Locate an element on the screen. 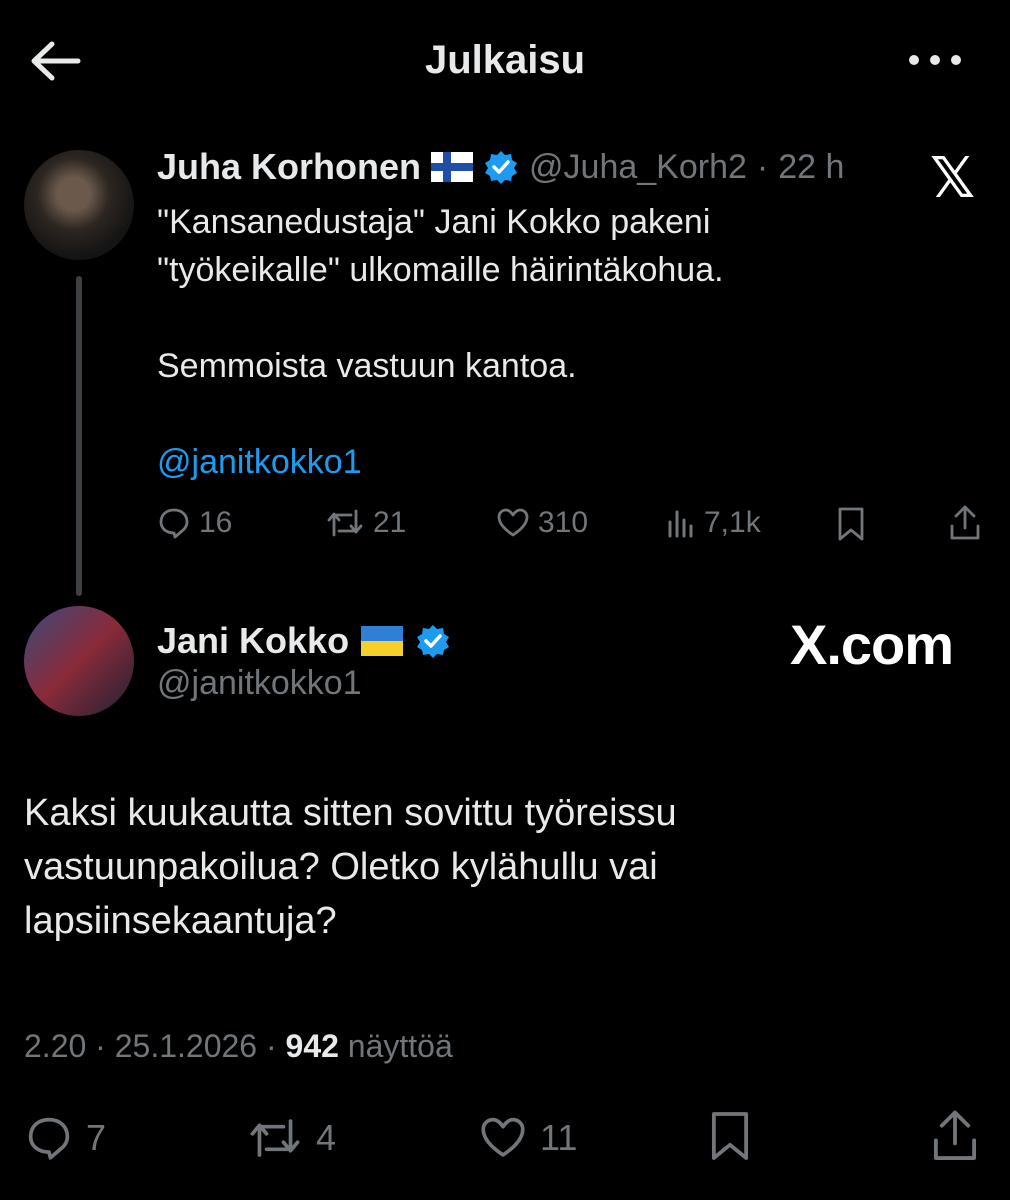 Image resolution: width=1010 pixels, height=1200 pixels. like-button: 11 is located at coordinates (527, 1138).